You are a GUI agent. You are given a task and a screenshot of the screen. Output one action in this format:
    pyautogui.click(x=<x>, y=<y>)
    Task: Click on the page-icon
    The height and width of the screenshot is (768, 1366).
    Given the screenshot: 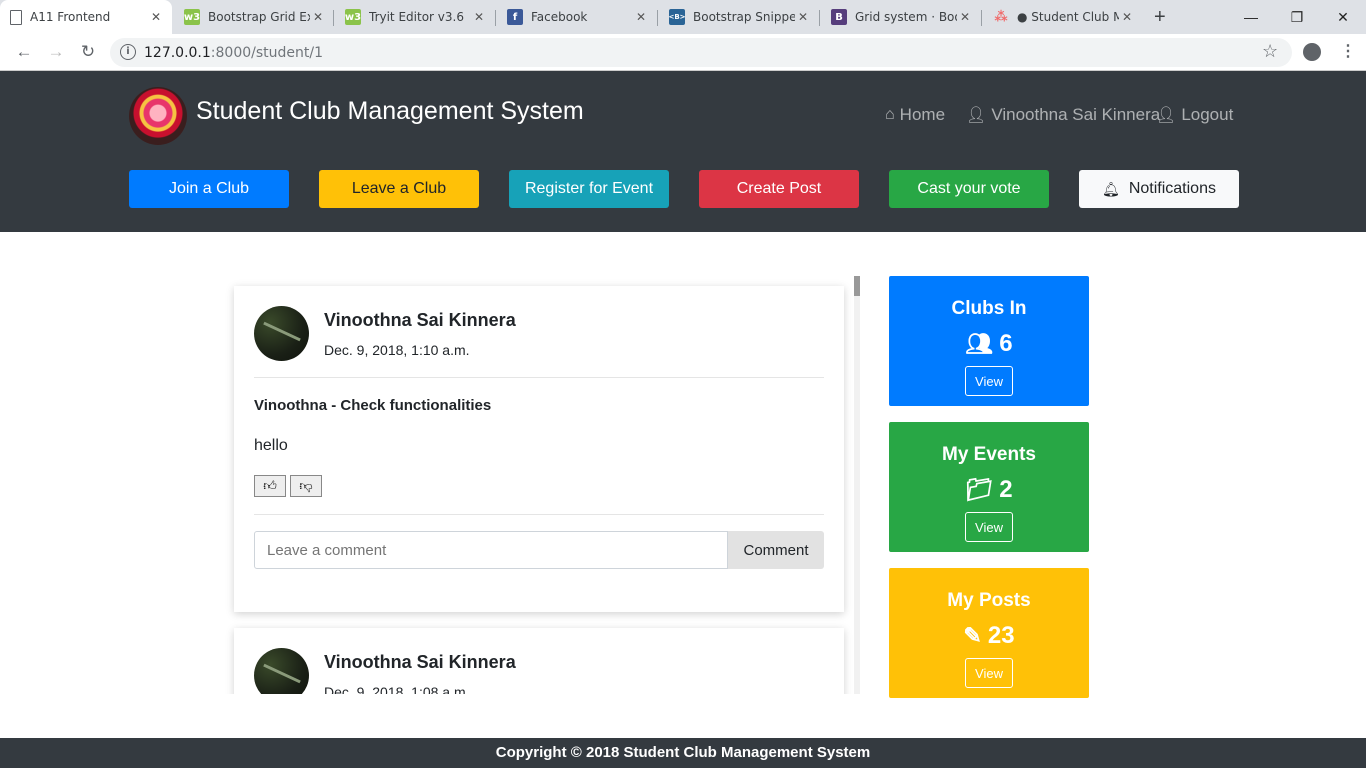 What is the action you would take?
    pyautogui.click(x=16, y=17)
    